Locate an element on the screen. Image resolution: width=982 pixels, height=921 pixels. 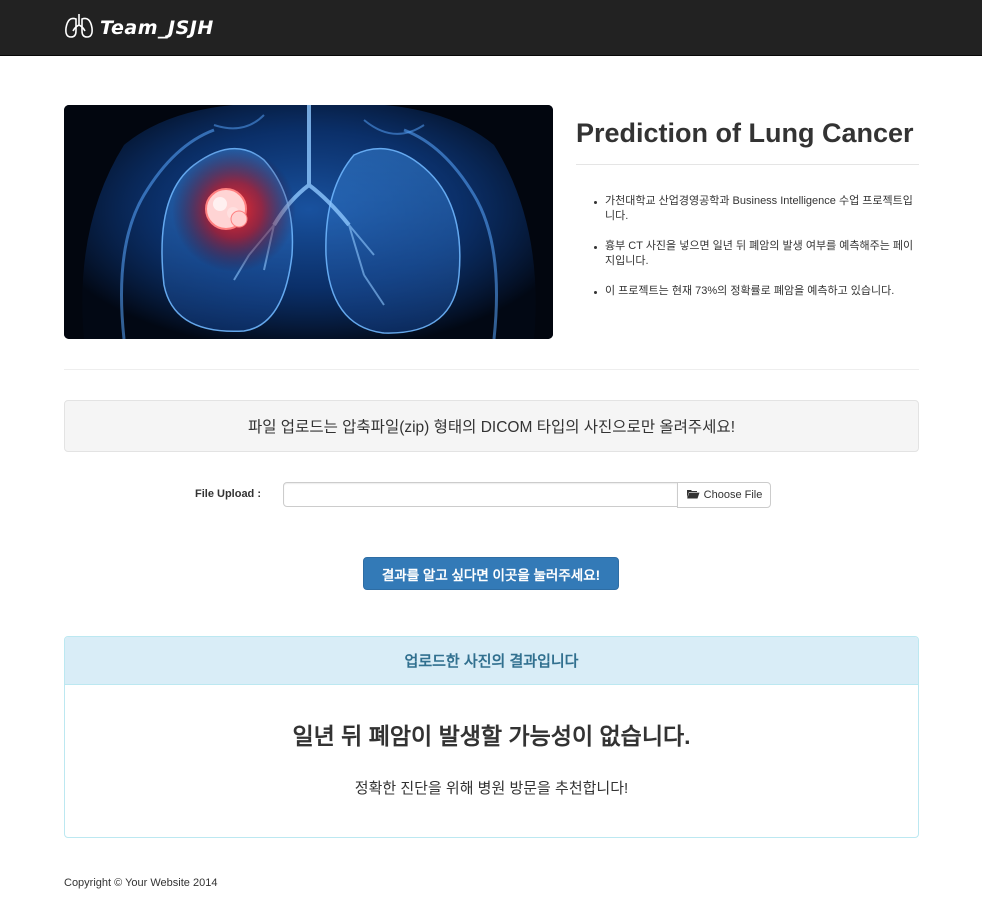
footer-copyright: Copyright © Your Website 2014 is located at coordinates (141, 883).